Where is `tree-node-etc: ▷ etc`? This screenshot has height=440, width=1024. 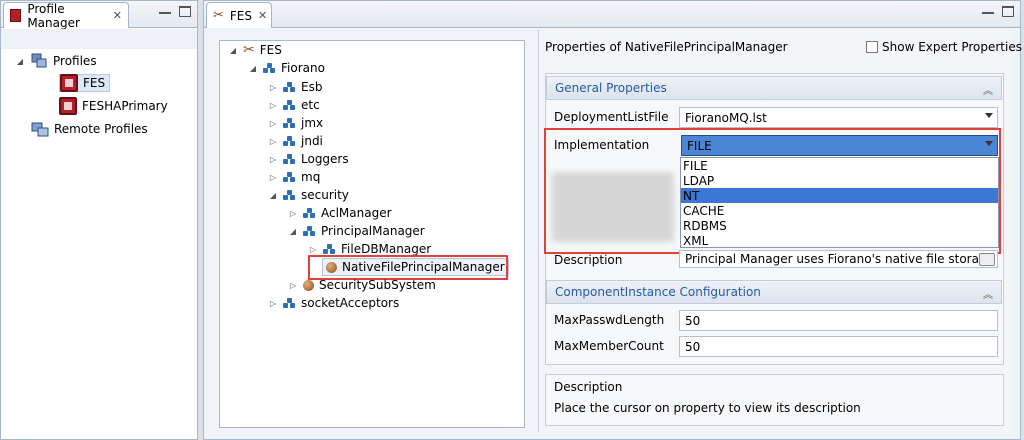
tree-node-etc: ▷ etc is located at coordinates (294, 105).